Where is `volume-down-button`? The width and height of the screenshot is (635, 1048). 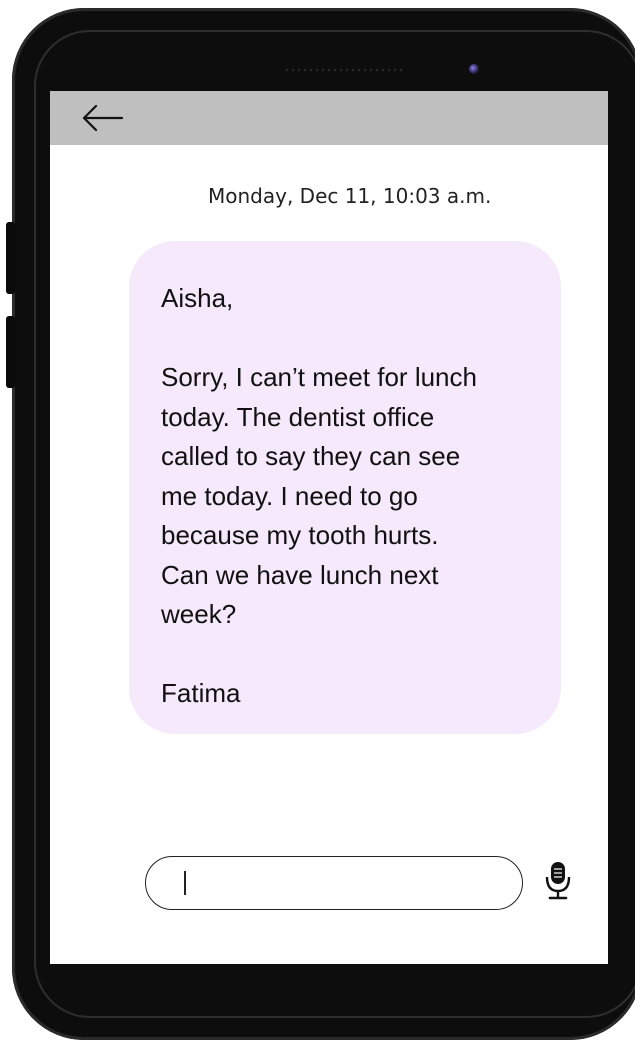
volume-down-button is located at coordinates (10, 352).